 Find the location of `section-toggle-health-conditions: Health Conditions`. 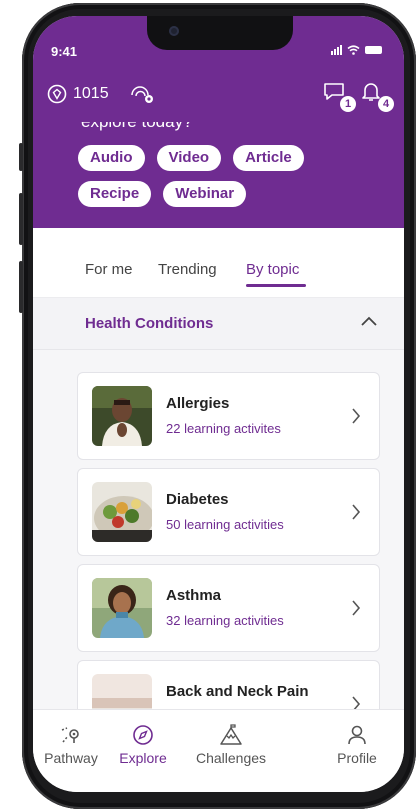

section-toggle-health-conditions: Health Conditions is located at coordinates (218, 324).